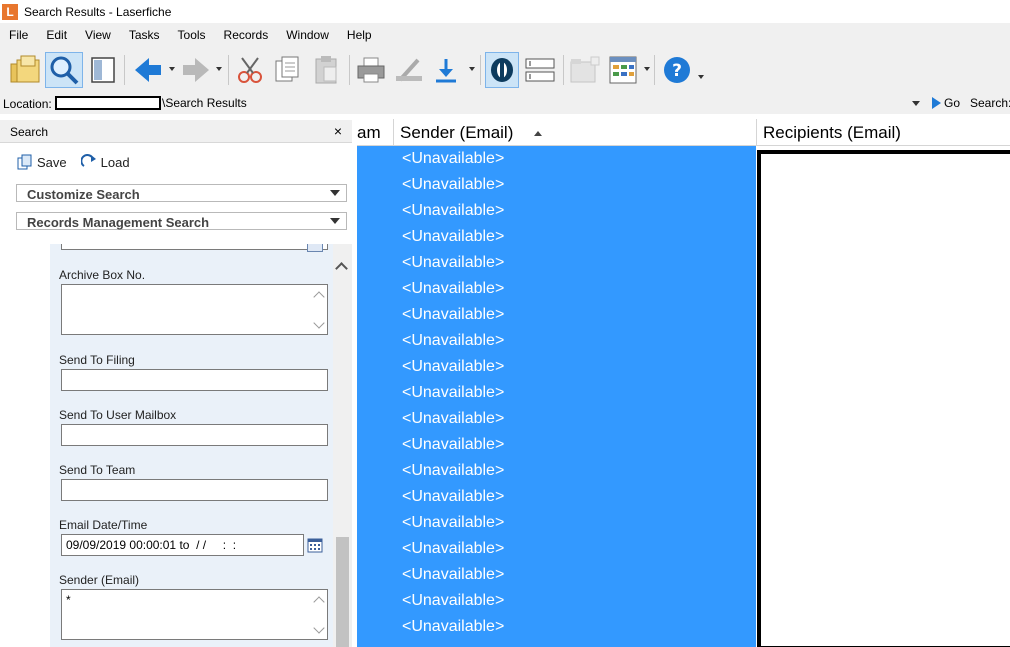 This screenshot has height=647, width=1010. Describe the element at coordinates (502, 70) in the screenshot. I see `ocr-button` at that location.